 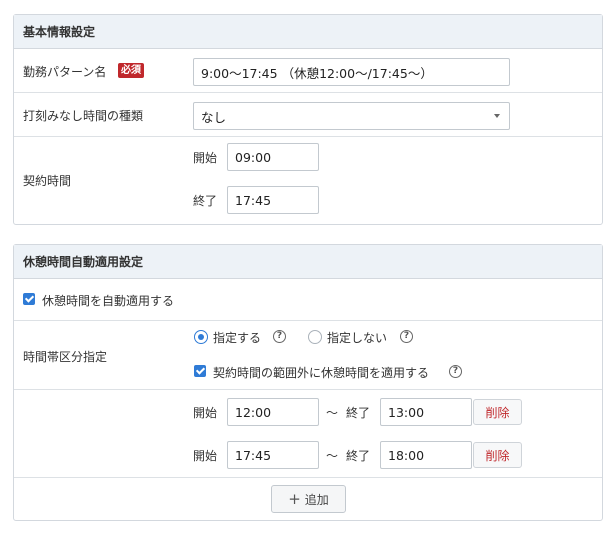 What do you see at coordinates (321, 372) in the screenshot?
I see `outside-contract-label: 契約時間の範囲外に休憩時間を適用する` at bounding box center [321, 372].